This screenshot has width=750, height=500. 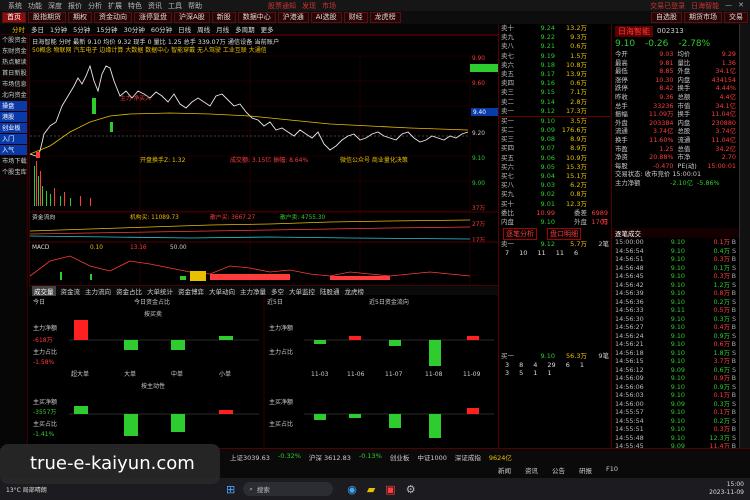 What do you see at coordinates (355, 291) in the screenshot?
I see `btab-dragon: 龙虎榜` at bounding box center [355, 291].